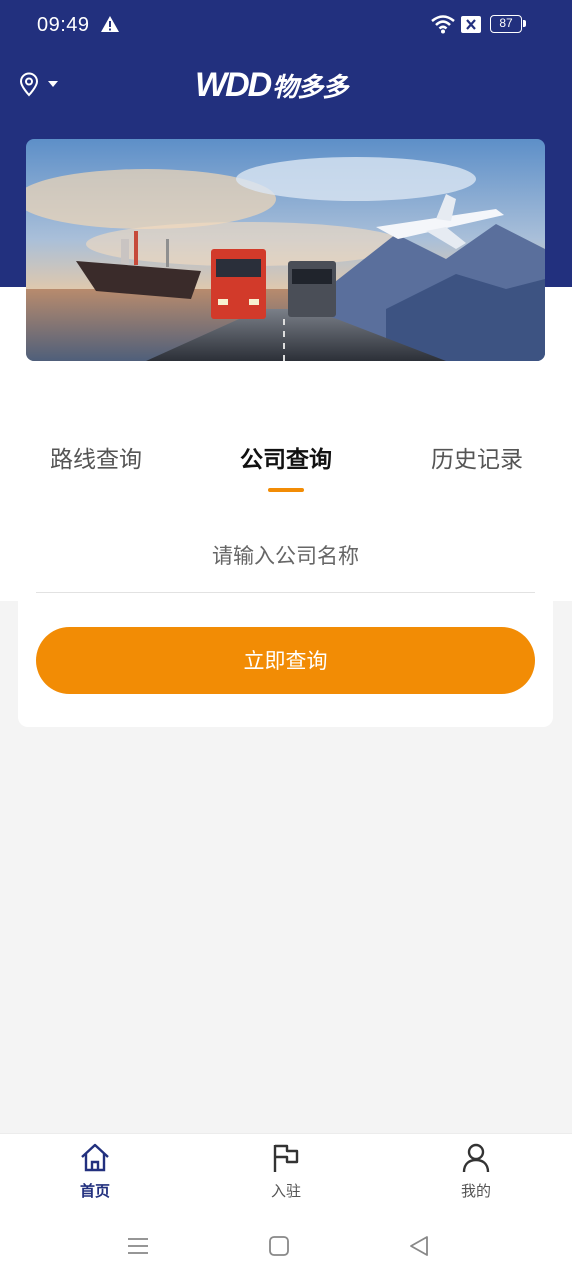  Describe the element at coordinates (508, 24) in the screenshot. I see `battery-indicator: 87` at that location.